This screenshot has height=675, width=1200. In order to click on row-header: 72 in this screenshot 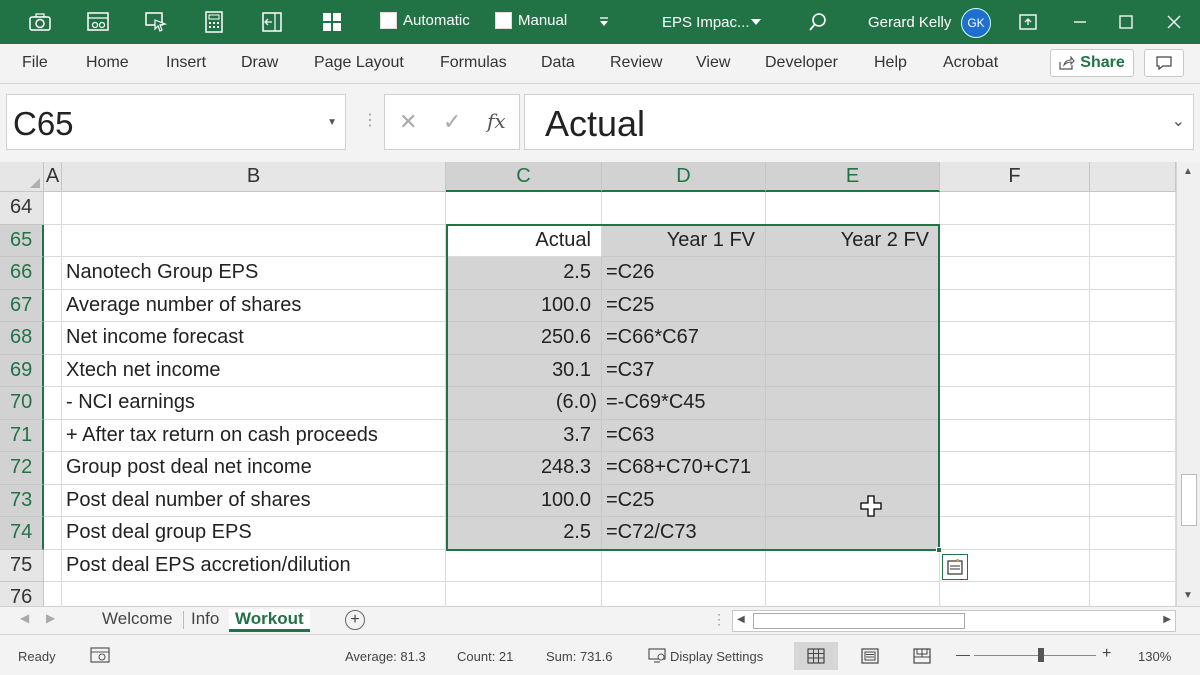, I will do `click(22, 468)`.